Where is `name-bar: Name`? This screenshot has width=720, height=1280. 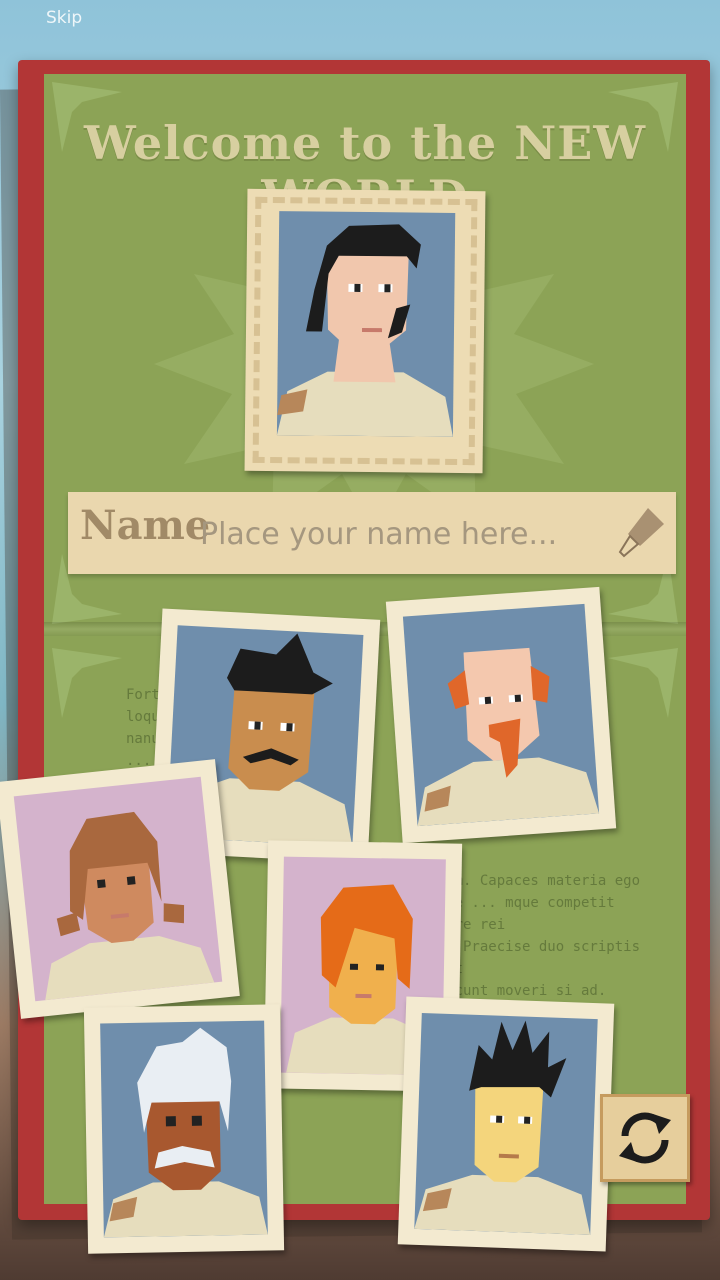
name-bar: Name is located at coordinates (372, 533).